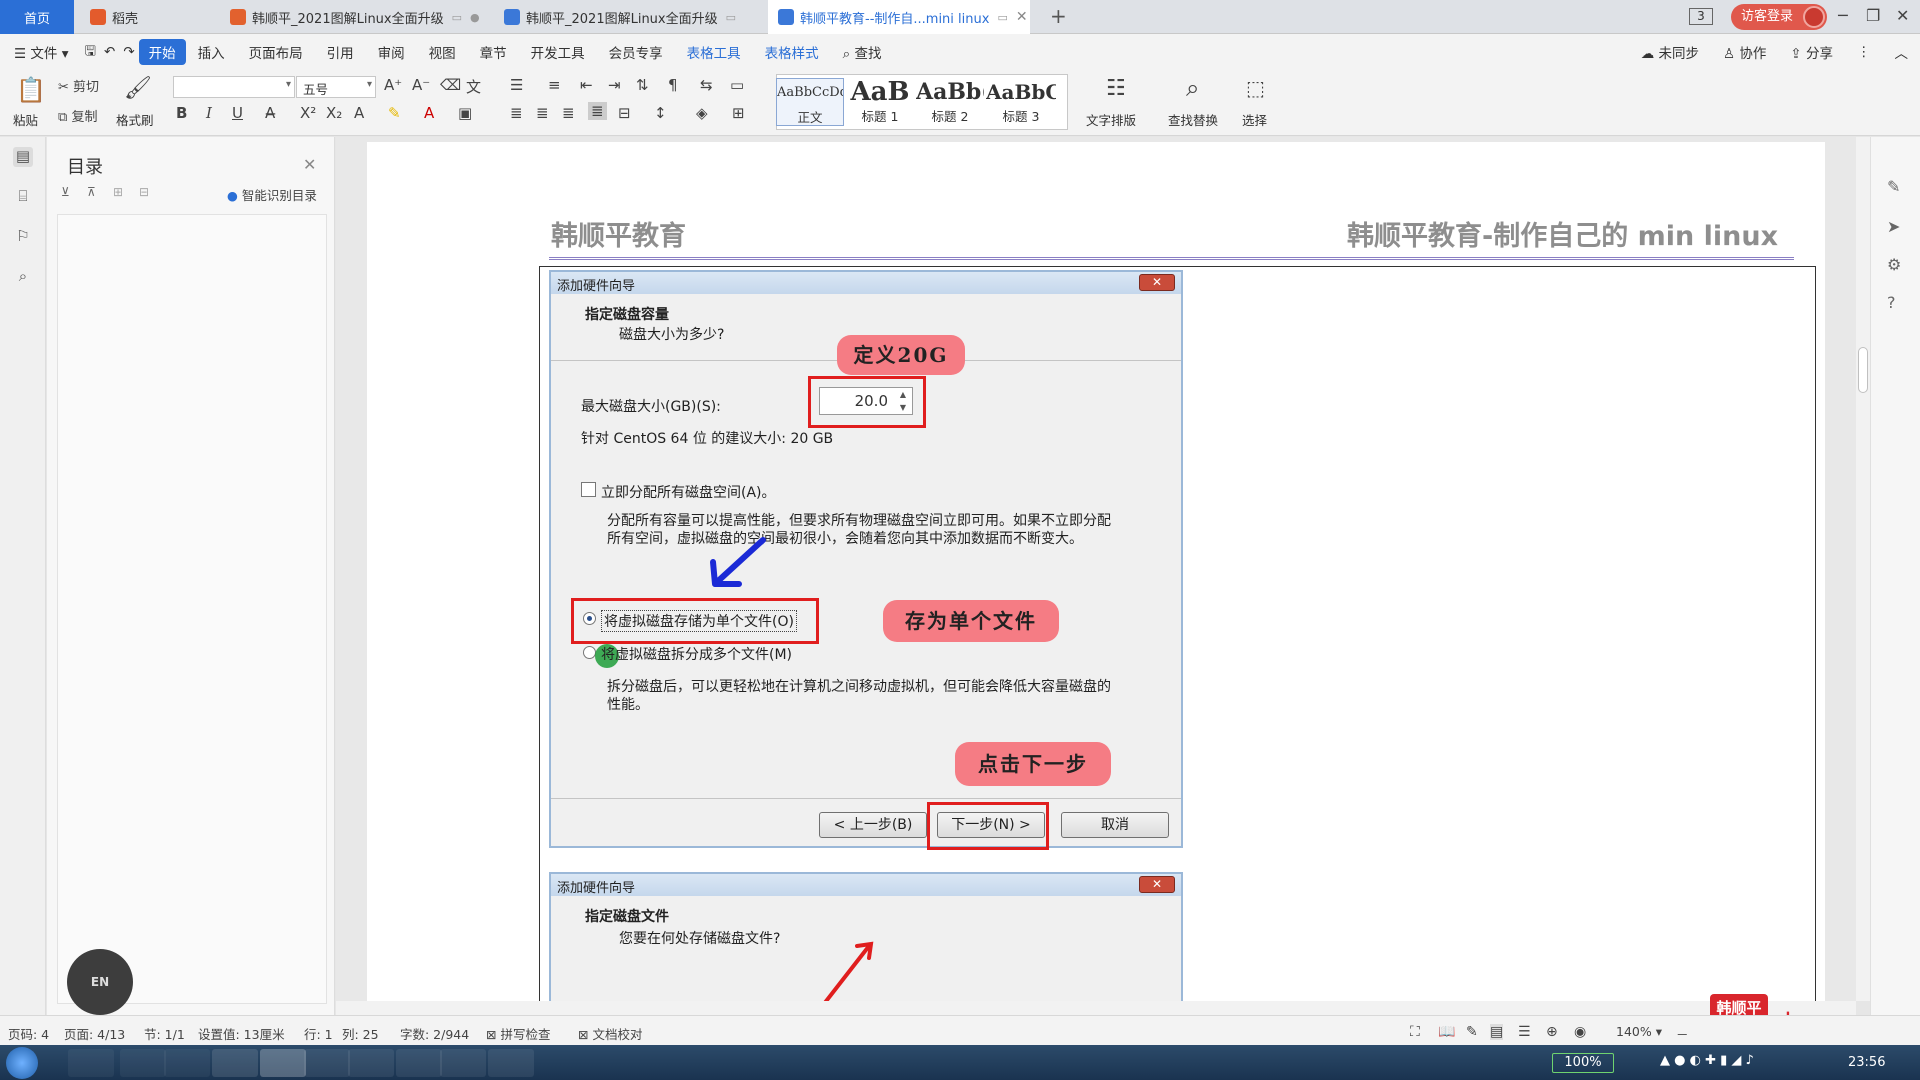  I want to click on copy-button: ⧉ 复制, so click(77, 115).